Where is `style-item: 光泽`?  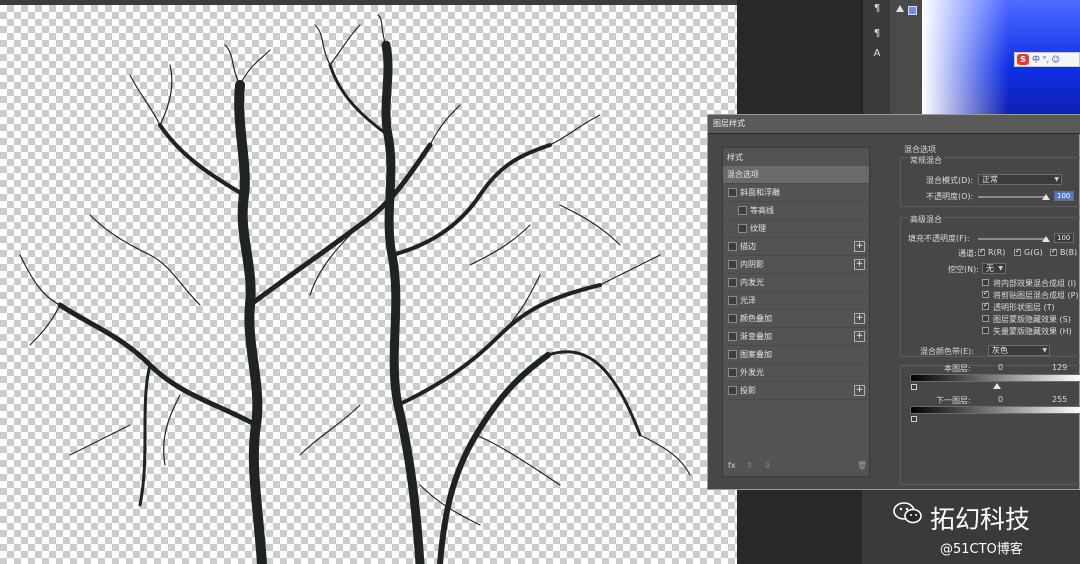 style-item: 光泽 is located at coordinates (796, 301).